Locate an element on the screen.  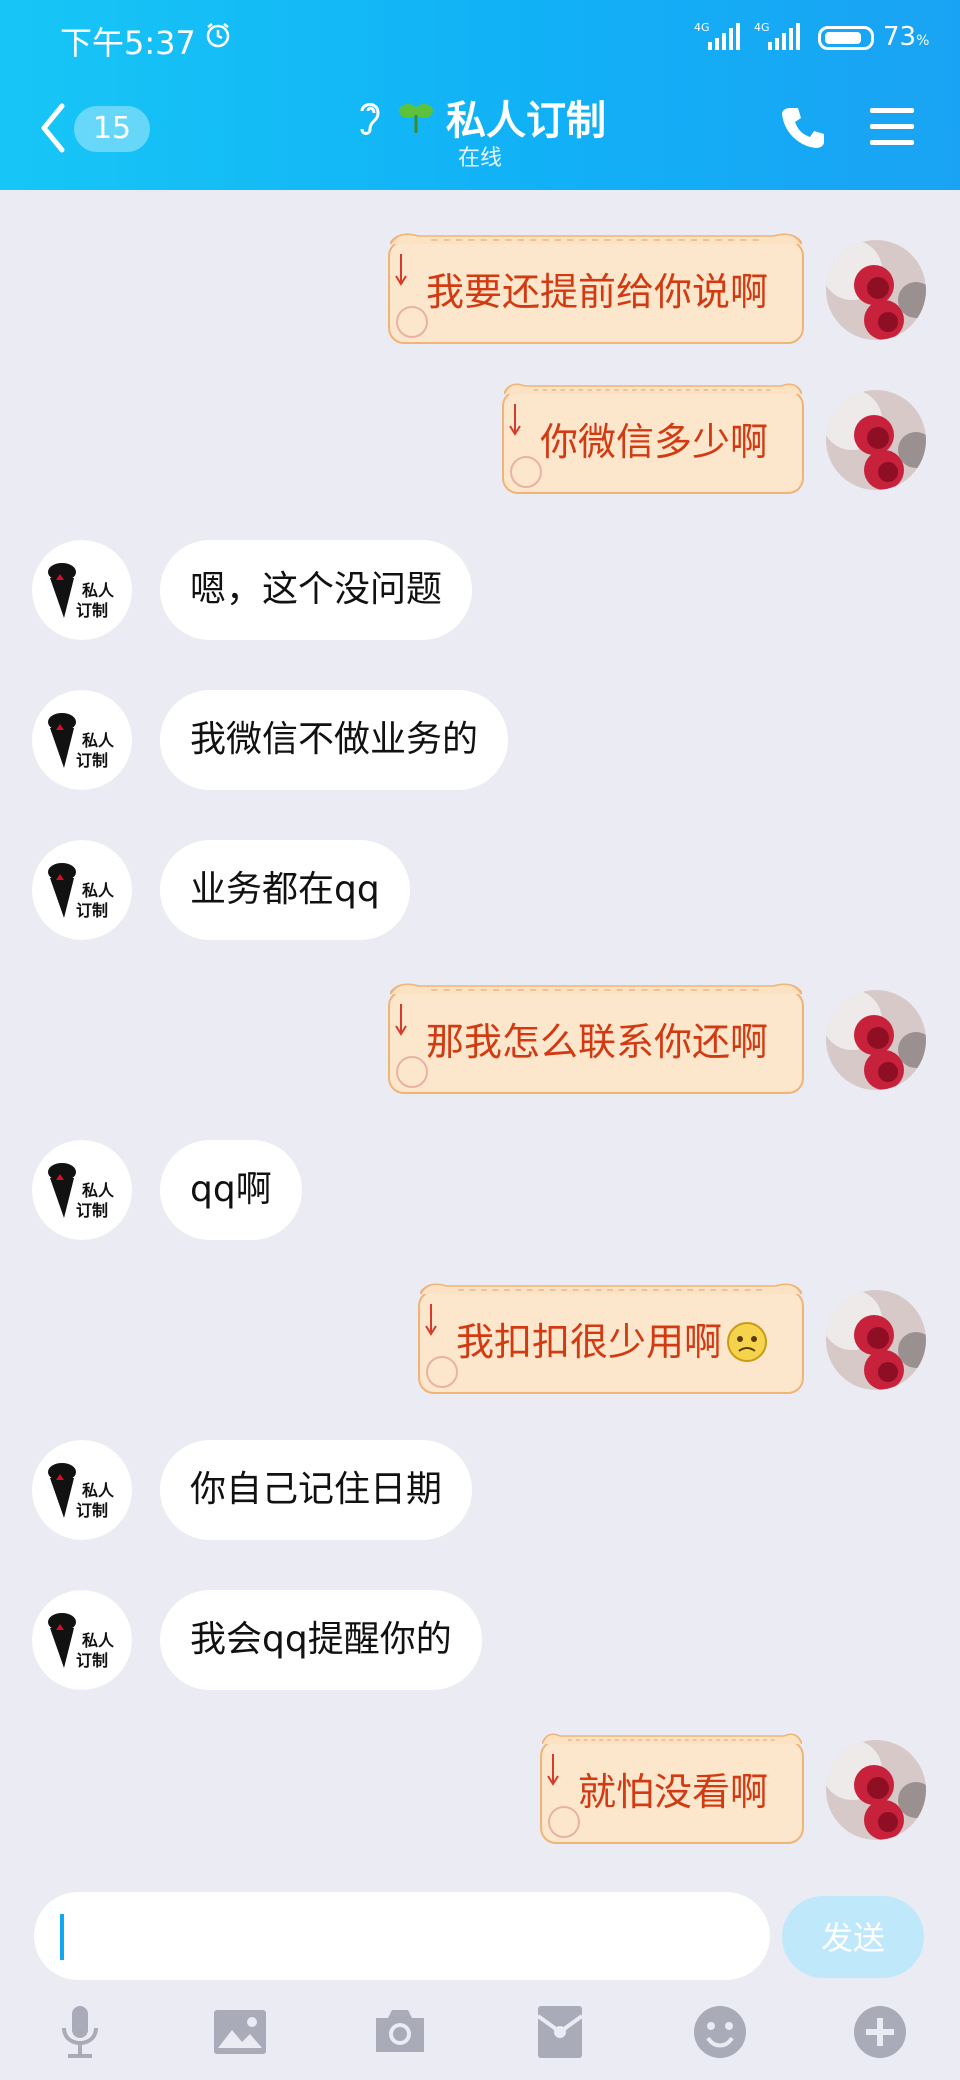
battery-percent: 73% is located at coordinates (906, 37).